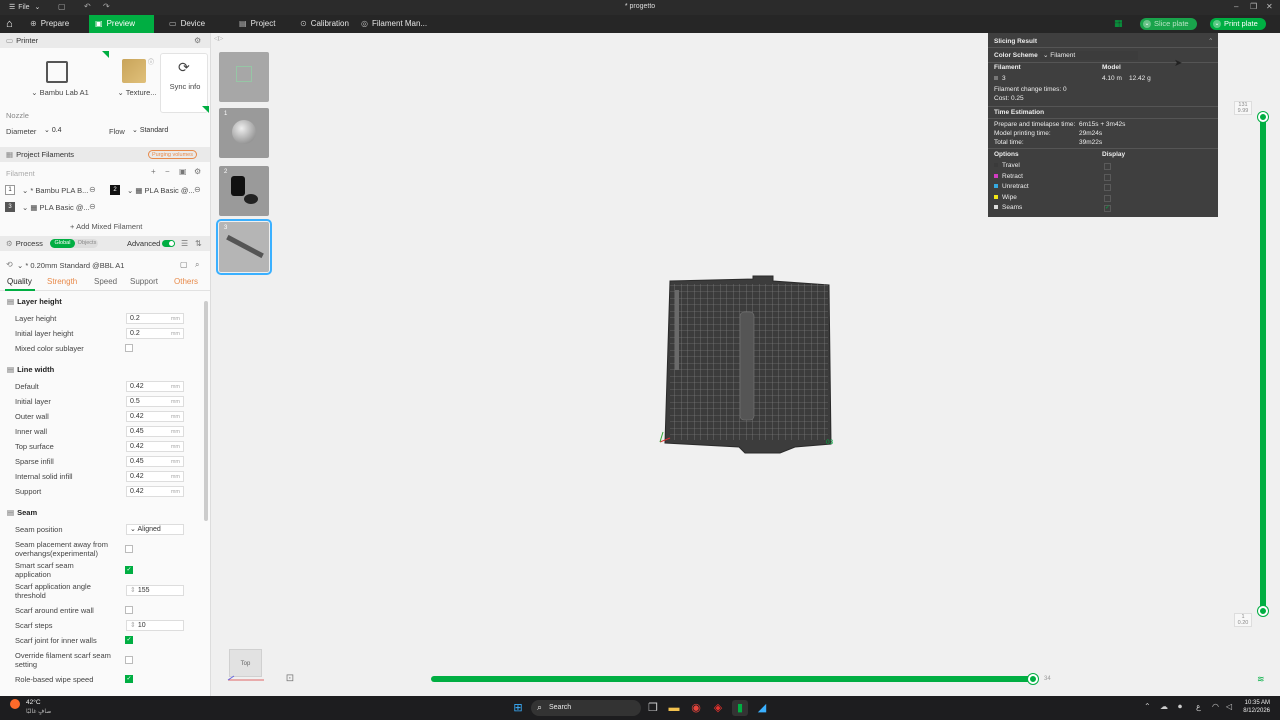  What do you see at coordinates (62, 243) in the screenshot?
I see `global-toggle: Global` at bounding box center [62, 243].